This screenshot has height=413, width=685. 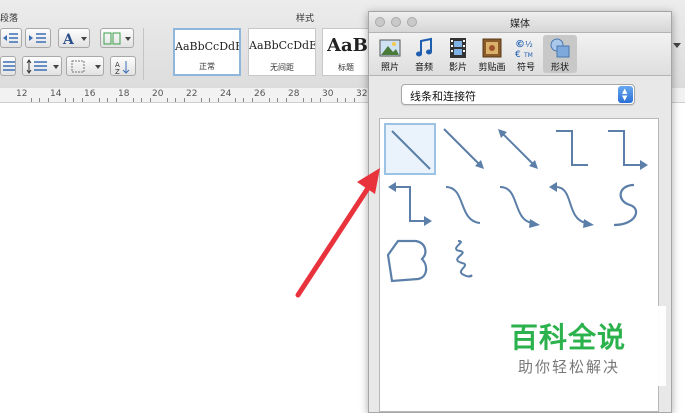 I want to click on svg-text: TM, so click(x=528, y=55).